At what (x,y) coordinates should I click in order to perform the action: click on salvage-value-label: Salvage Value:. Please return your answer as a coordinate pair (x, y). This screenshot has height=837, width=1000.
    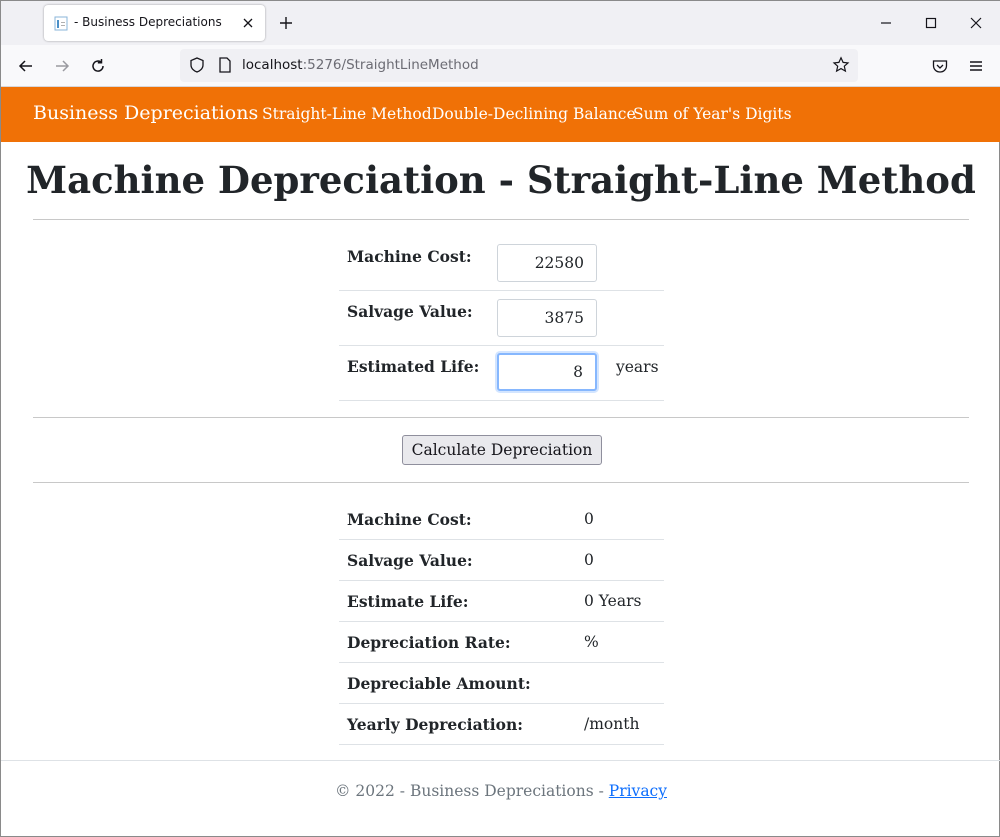
    Looking at the image, I should click on (410, 311).